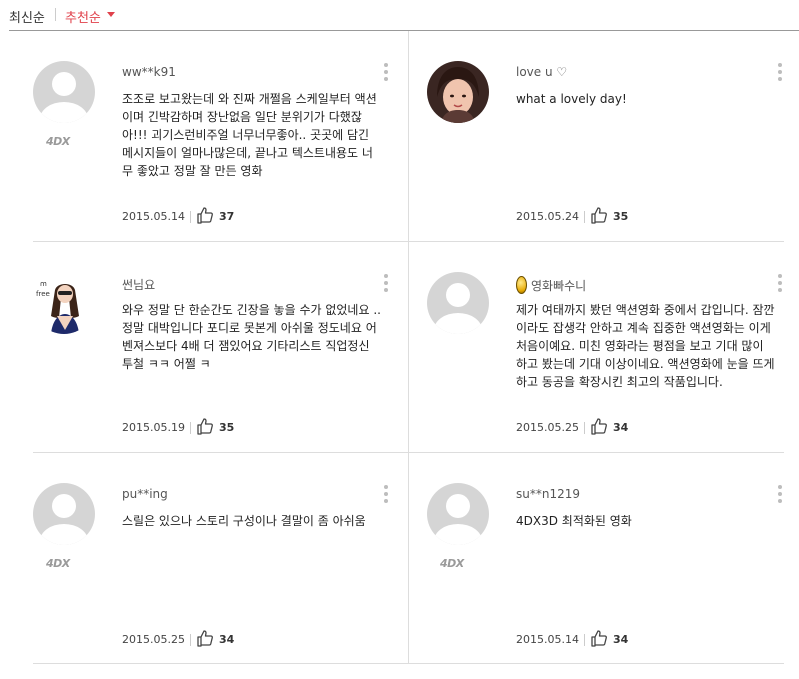 The image size is (799, 679). Describe the element at coordinates (548, 494) in the screenshot. I see `review-username: su**n1219` at that location.